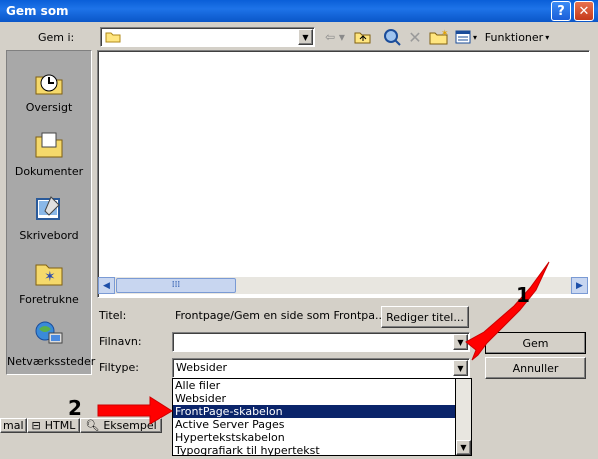 Image resolution: width=598 pixels, height=459 pixels. I want to click on horizontal-scrollbar: ◀ ⁞⁞⁞ ▶, so click(343, 285).